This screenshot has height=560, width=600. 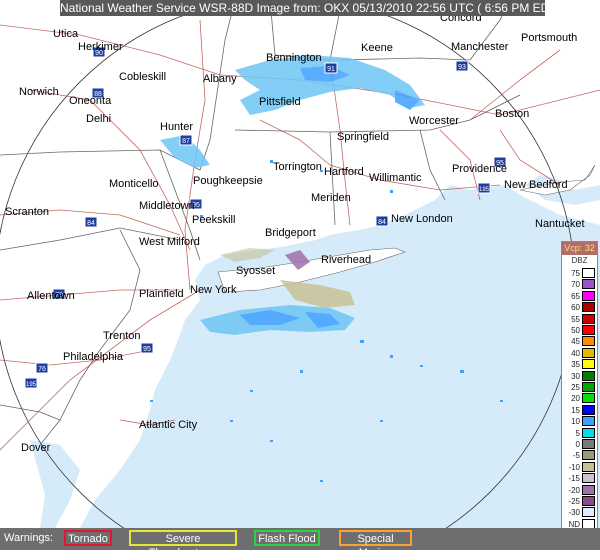 What do you see at coordinates (395, 178) in the screenshot?
I see `city-label: Willimantic` at bounding box center [395, 178].